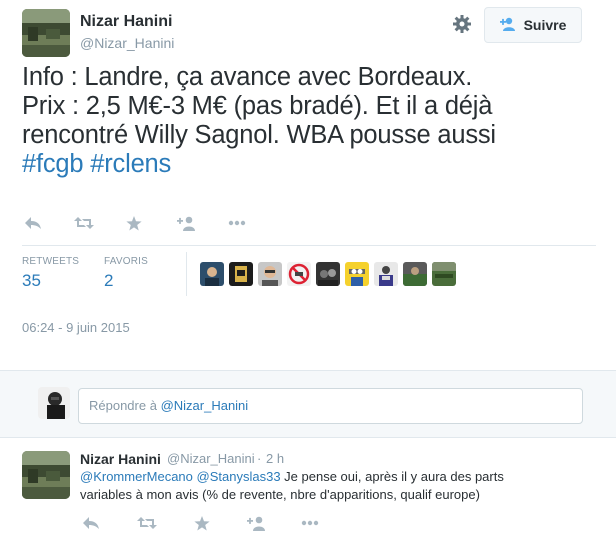 This screenshot has height=535, width=616. What do you see at coordinates (462, 24) in the screenshot?
I see `gear-icon` at bounding box center [462, 24].